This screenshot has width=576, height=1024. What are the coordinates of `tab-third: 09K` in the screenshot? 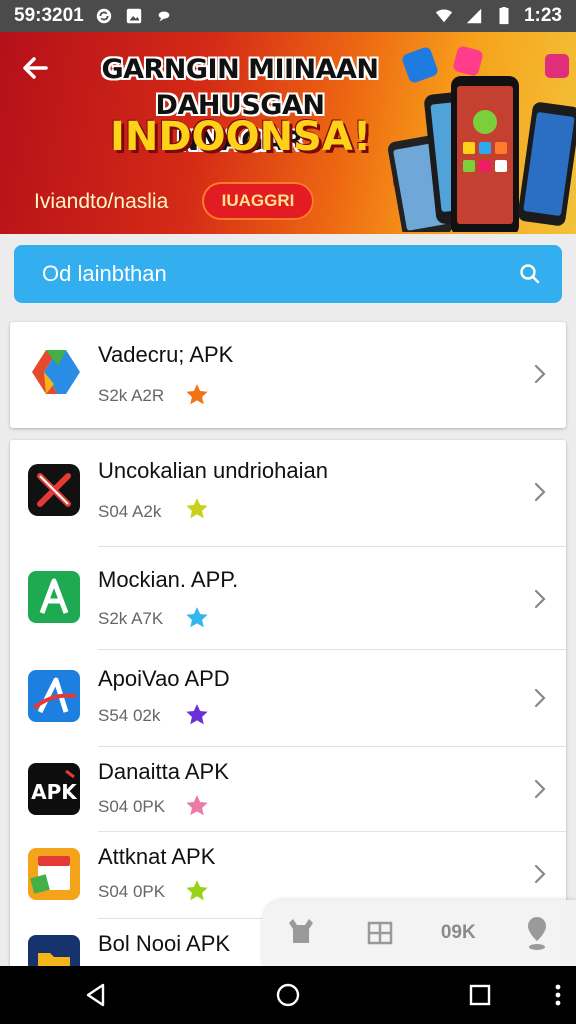 It's located at (458, 933).